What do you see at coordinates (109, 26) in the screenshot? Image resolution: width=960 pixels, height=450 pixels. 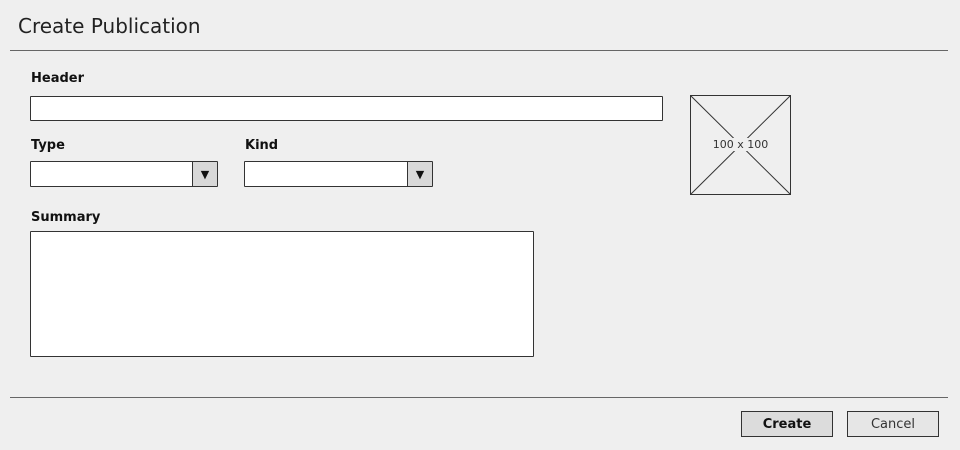 I see `page-title: Create Publication` at bounding box center [109, 26].